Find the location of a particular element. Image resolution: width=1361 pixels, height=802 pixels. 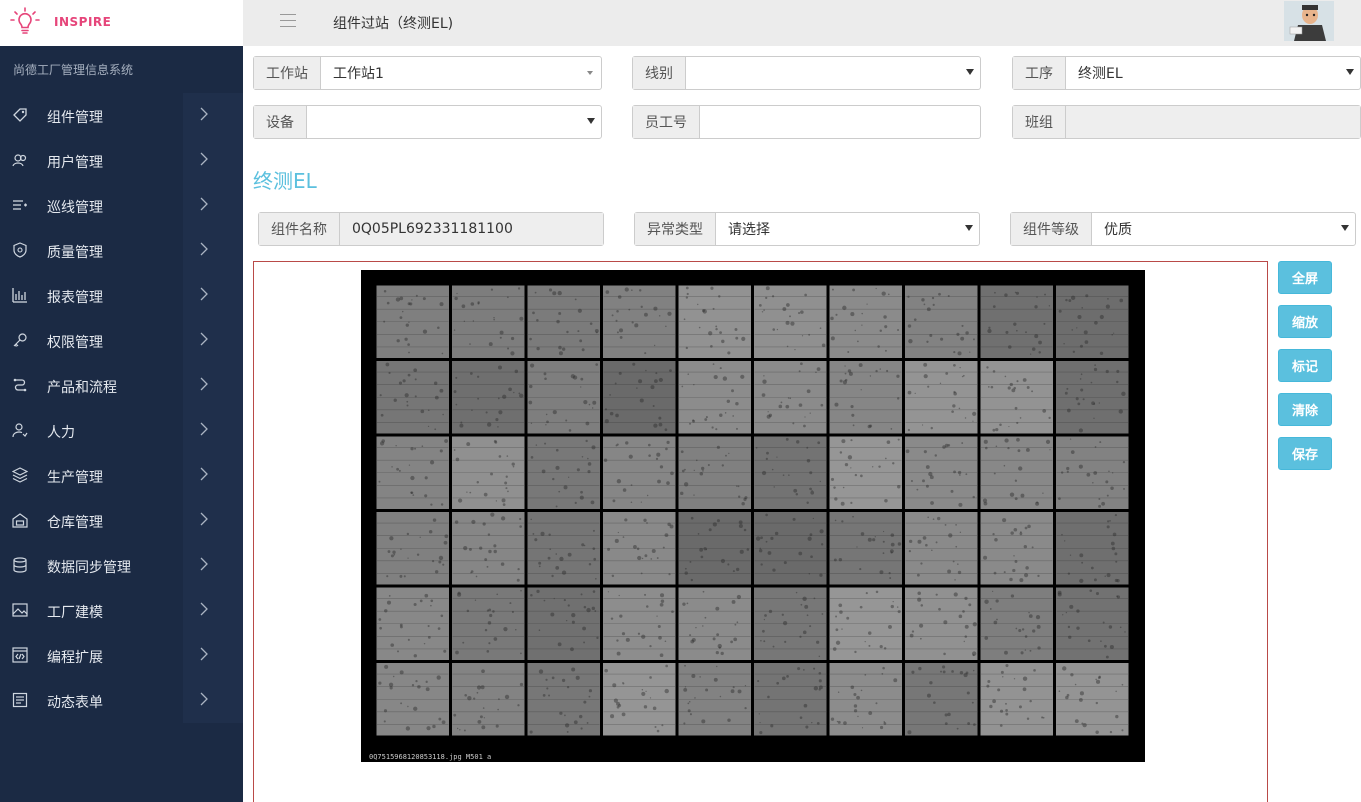

process-select: 工序 终测EL is located at coordinates (1186, 73).